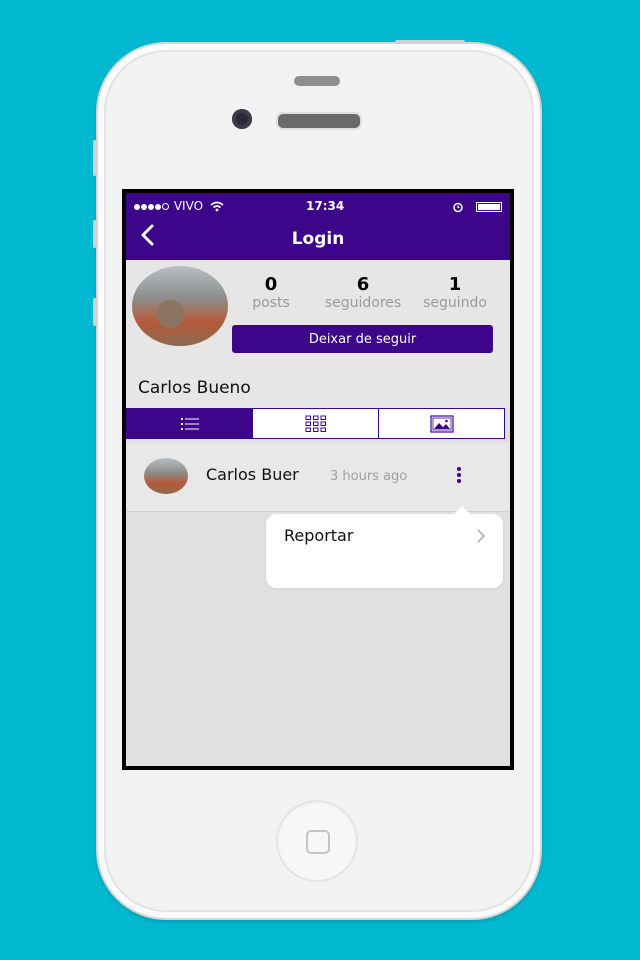 This screenshot has width=640, height=960. I want to click on following-label: seguindo, so click(455, 303).